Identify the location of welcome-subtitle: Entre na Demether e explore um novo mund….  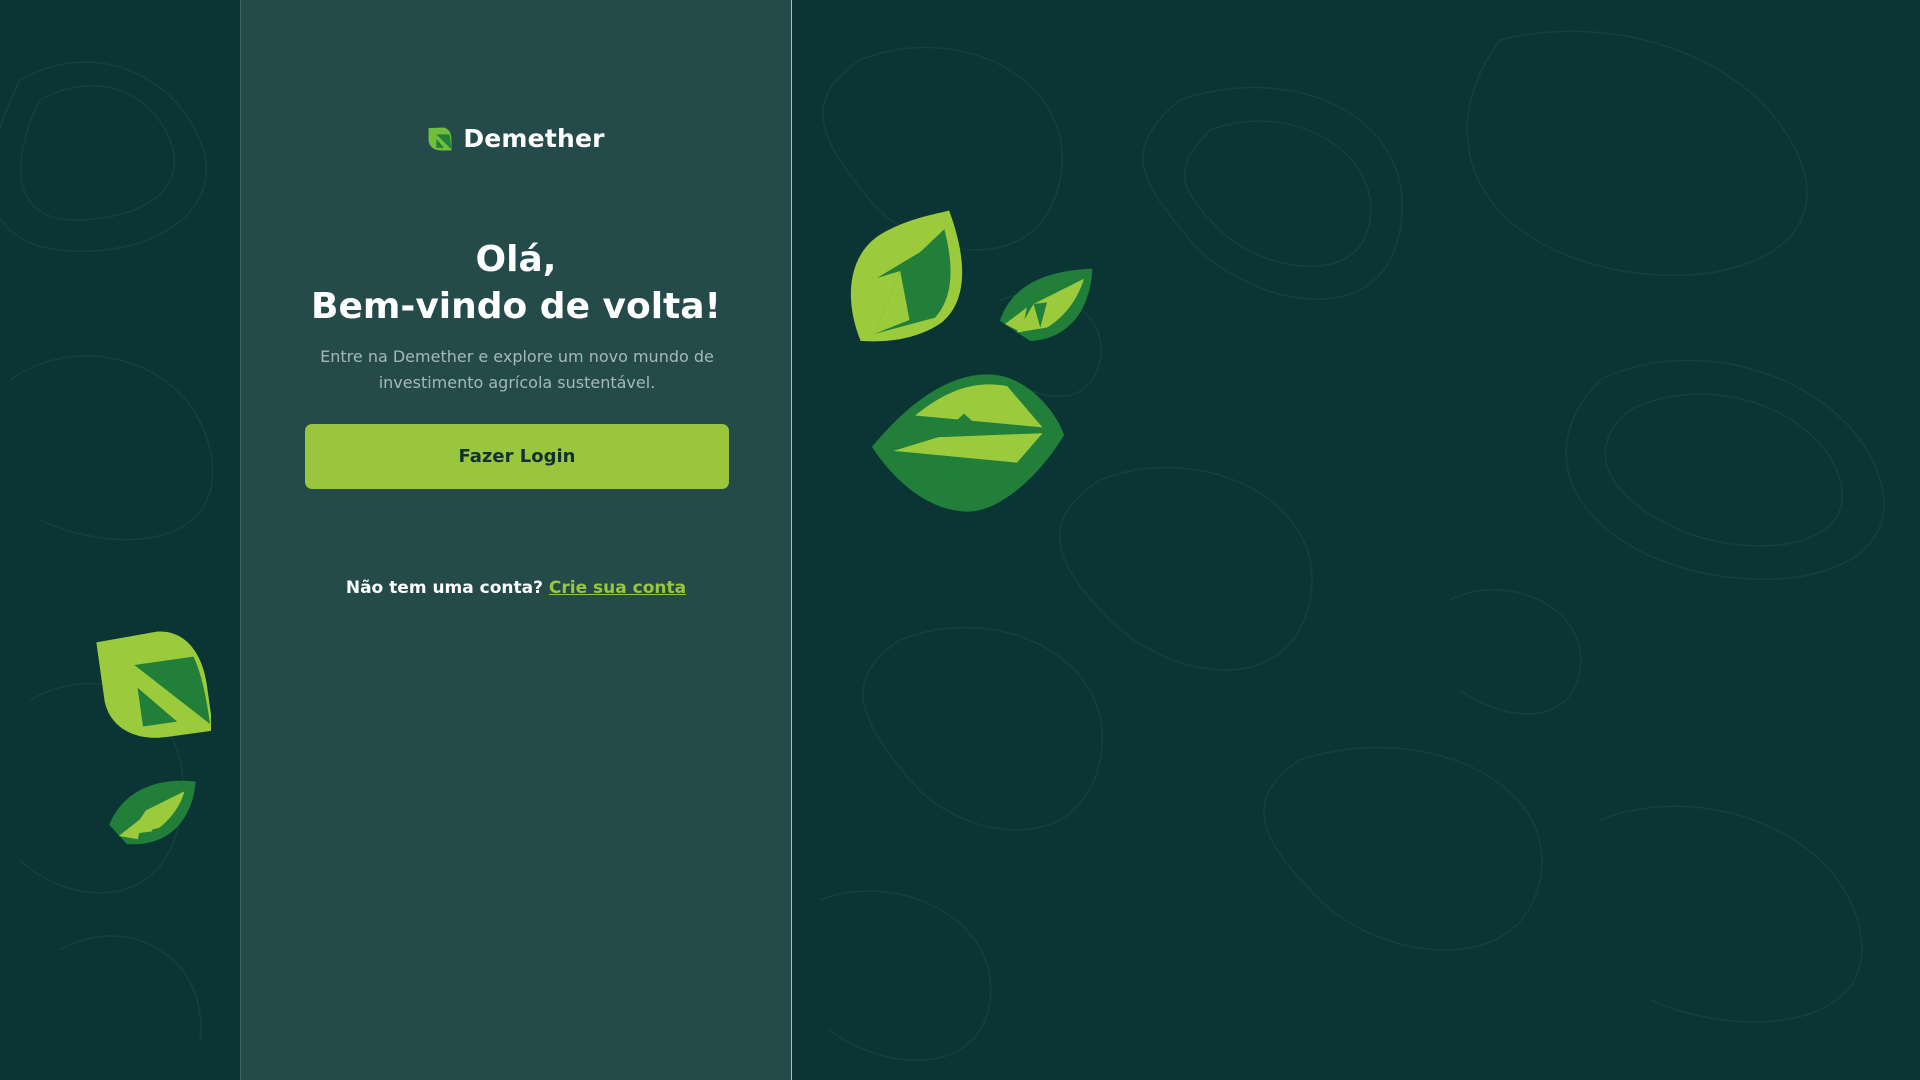
(517, 369).